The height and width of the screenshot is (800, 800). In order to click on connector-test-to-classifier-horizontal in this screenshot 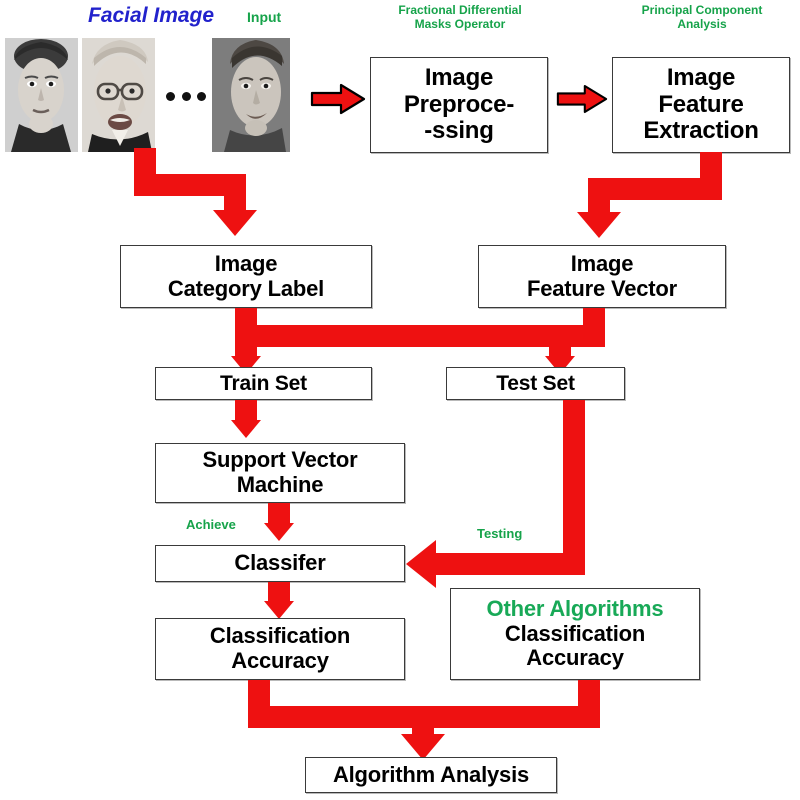, I will do `click(510, 564)`.